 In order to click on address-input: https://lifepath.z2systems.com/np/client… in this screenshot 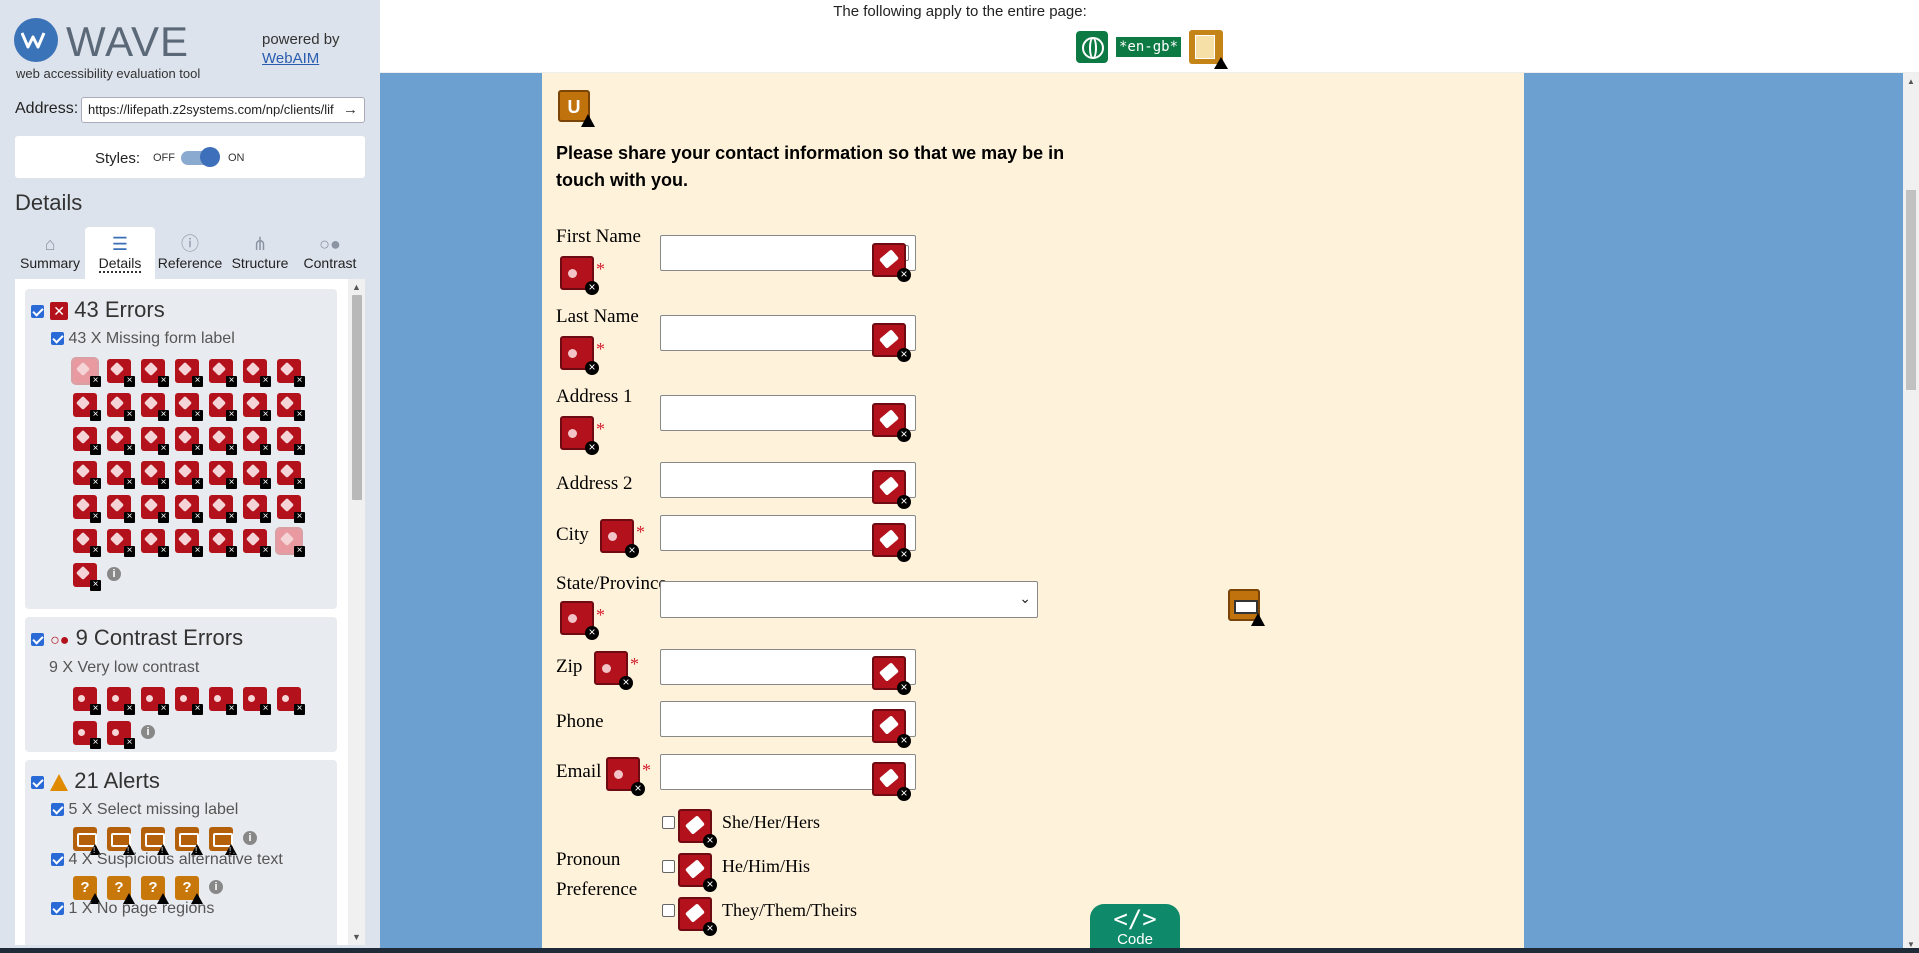, I will do `click(223, 110)`.